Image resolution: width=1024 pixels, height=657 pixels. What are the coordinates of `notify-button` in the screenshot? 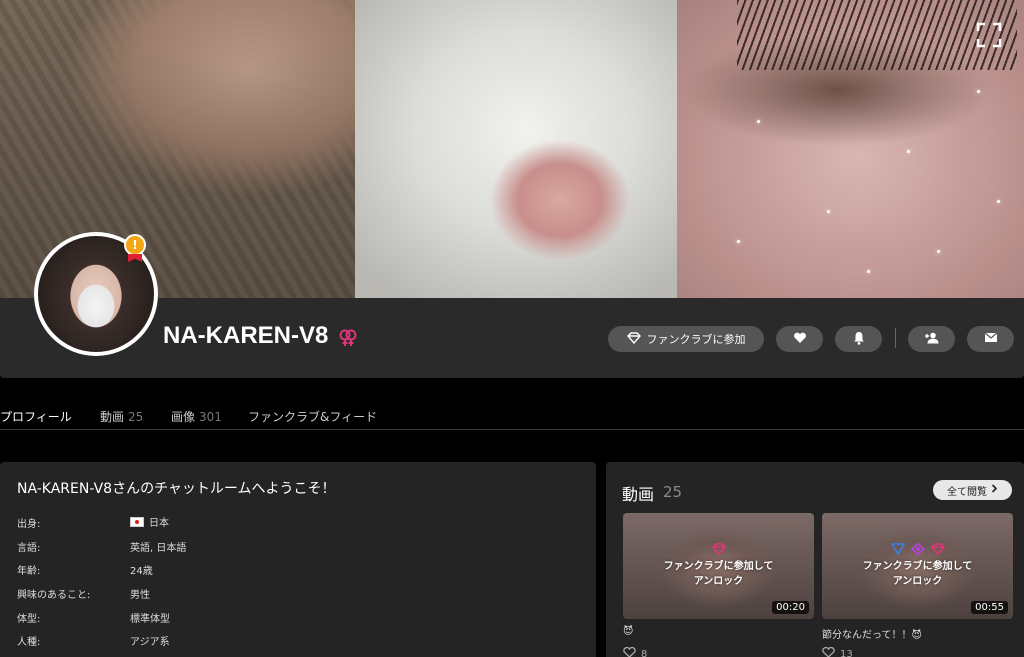 It's located at (858, 339).